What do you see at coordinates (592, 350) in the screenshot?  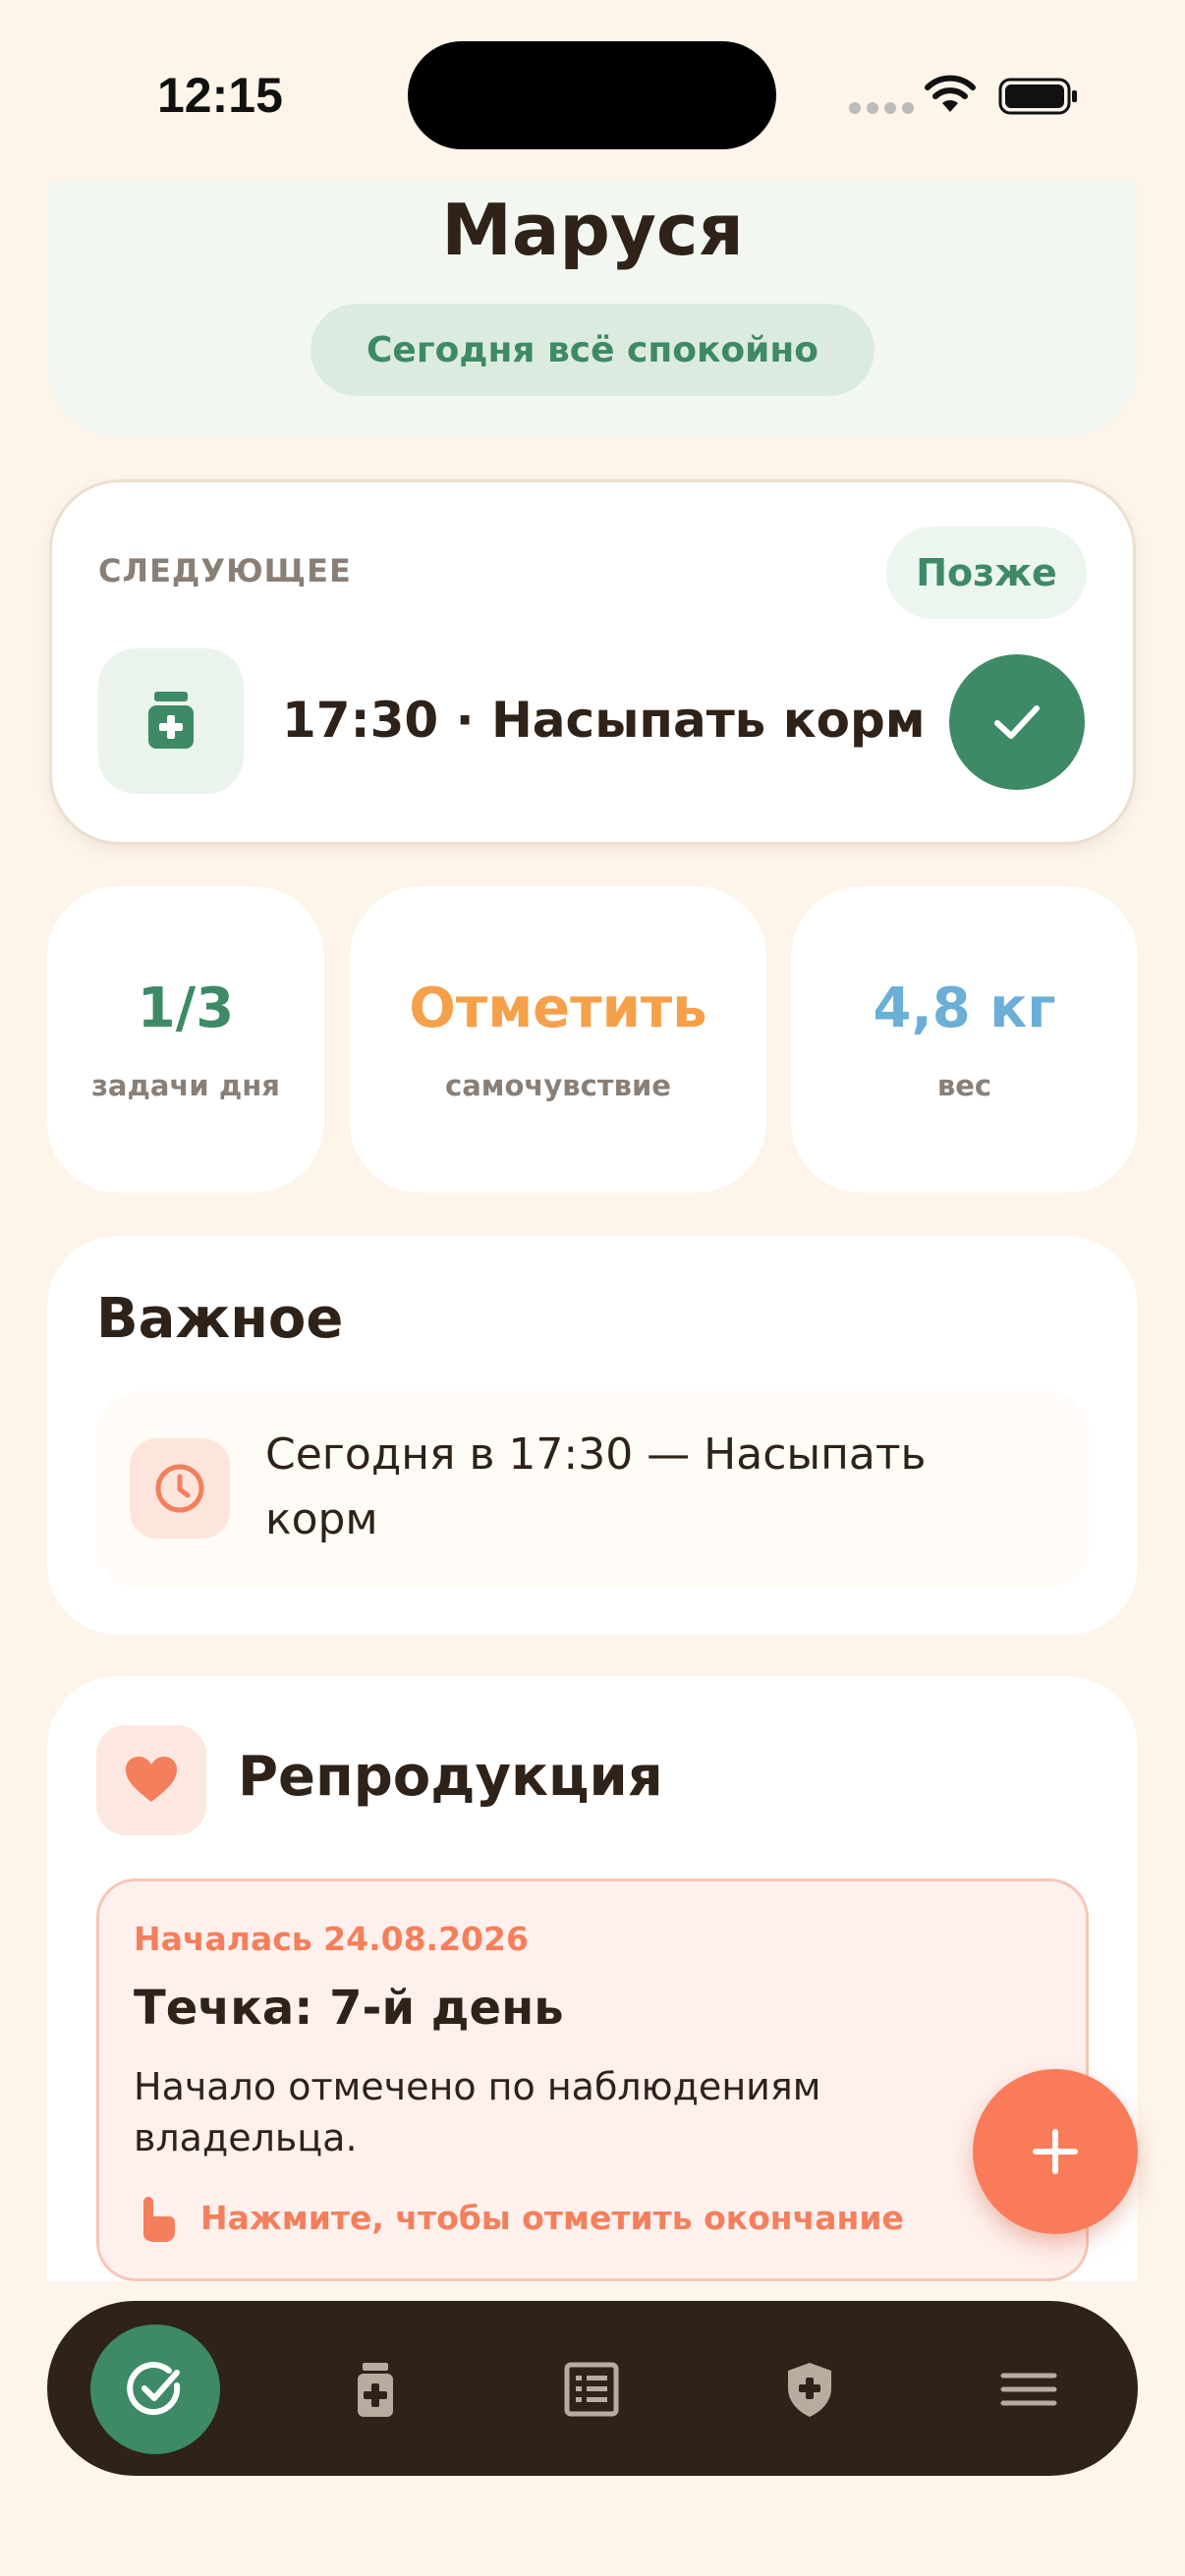 I see `pet-status-badge: Сегодня всё спокойно` at bounding box center [592, 350].